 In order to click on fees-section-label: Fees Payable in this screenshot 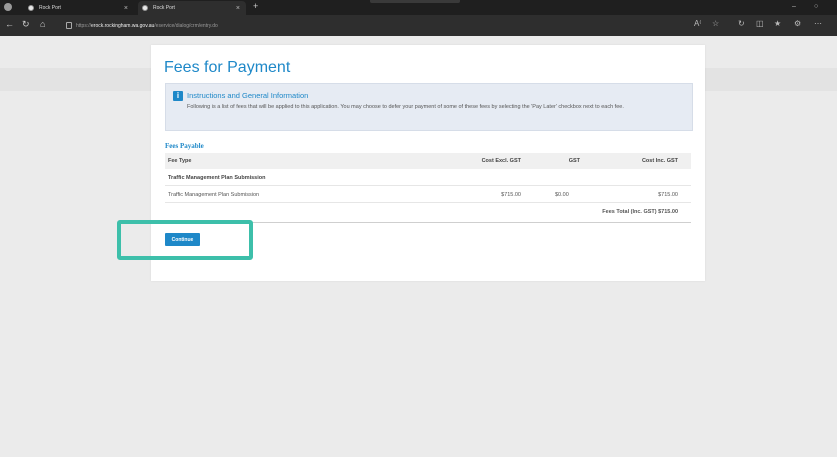, I will do `click(184, 146)`.